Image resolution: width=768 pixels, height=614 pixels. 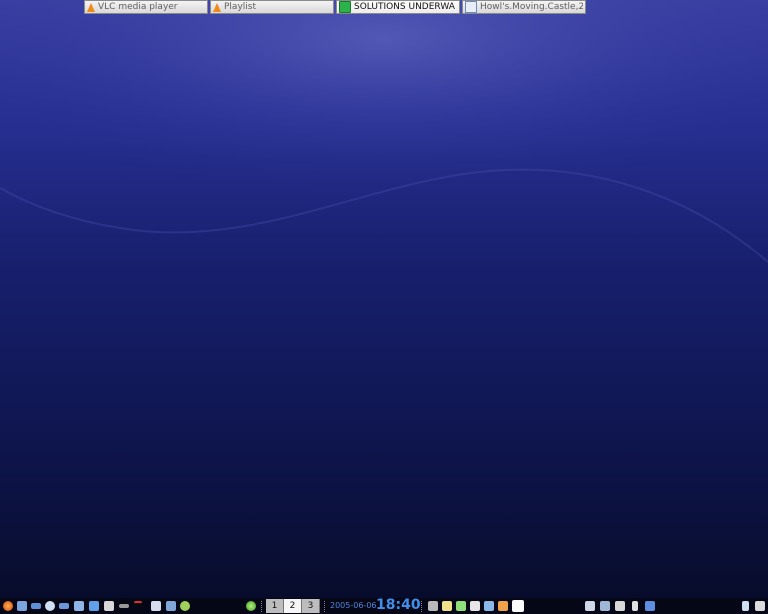 What do you see at coordinates (345, 7) in the screenshot?
I see `terminal-icon` at bounding box center [345, 7].